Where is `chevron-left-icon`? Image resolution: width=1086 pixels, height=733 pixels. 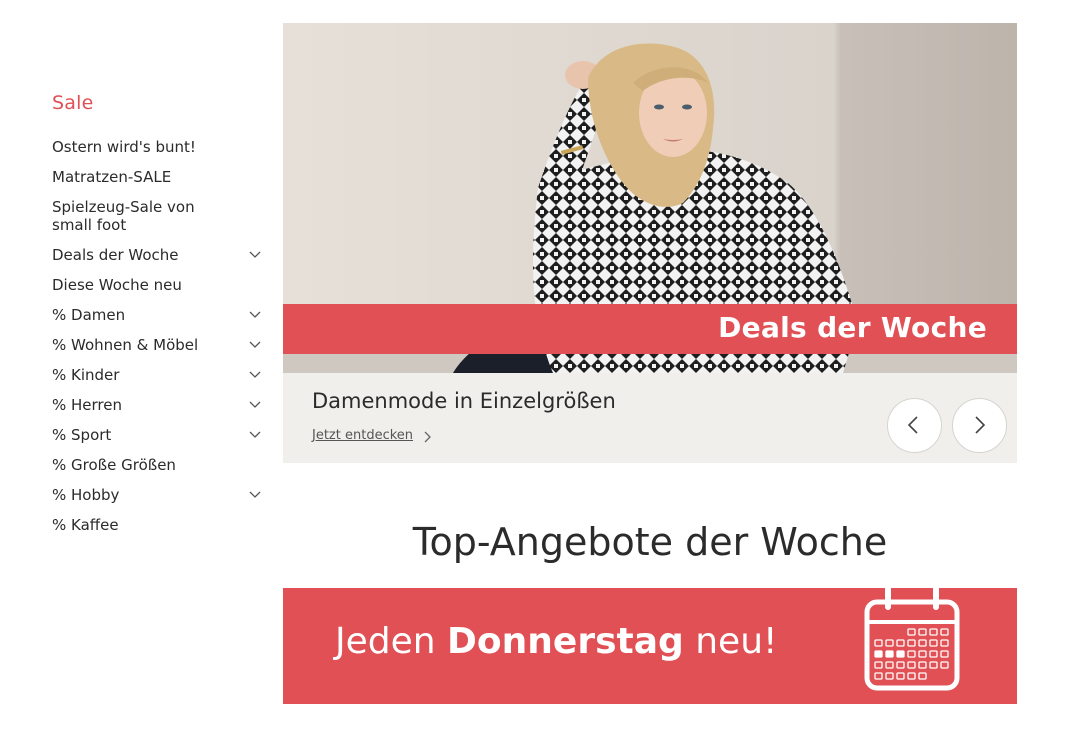
chevron-left-icon is located at coordinates (912, 425).